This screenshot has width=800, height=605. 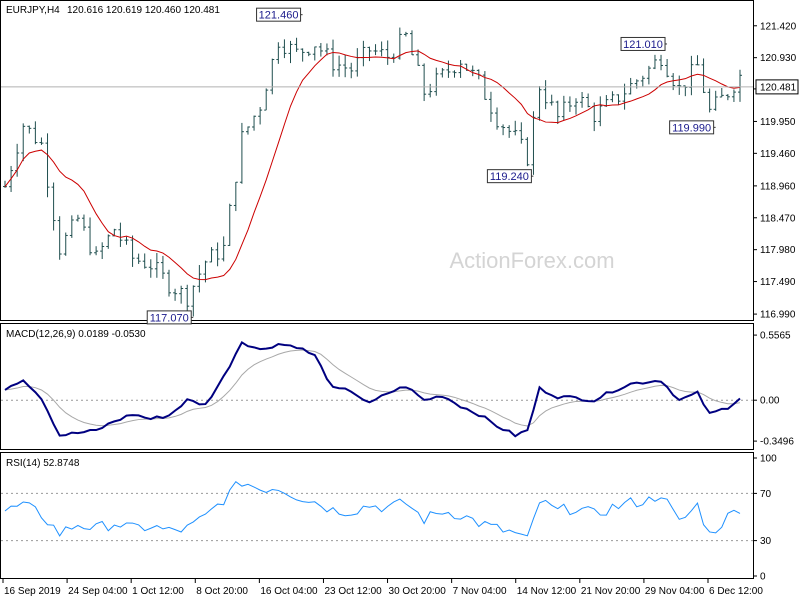 What do you see at coordinates (768, 459) in the screenshot?
I see `rsi-y-tick-label: 100` at bounding box center [768, 459].